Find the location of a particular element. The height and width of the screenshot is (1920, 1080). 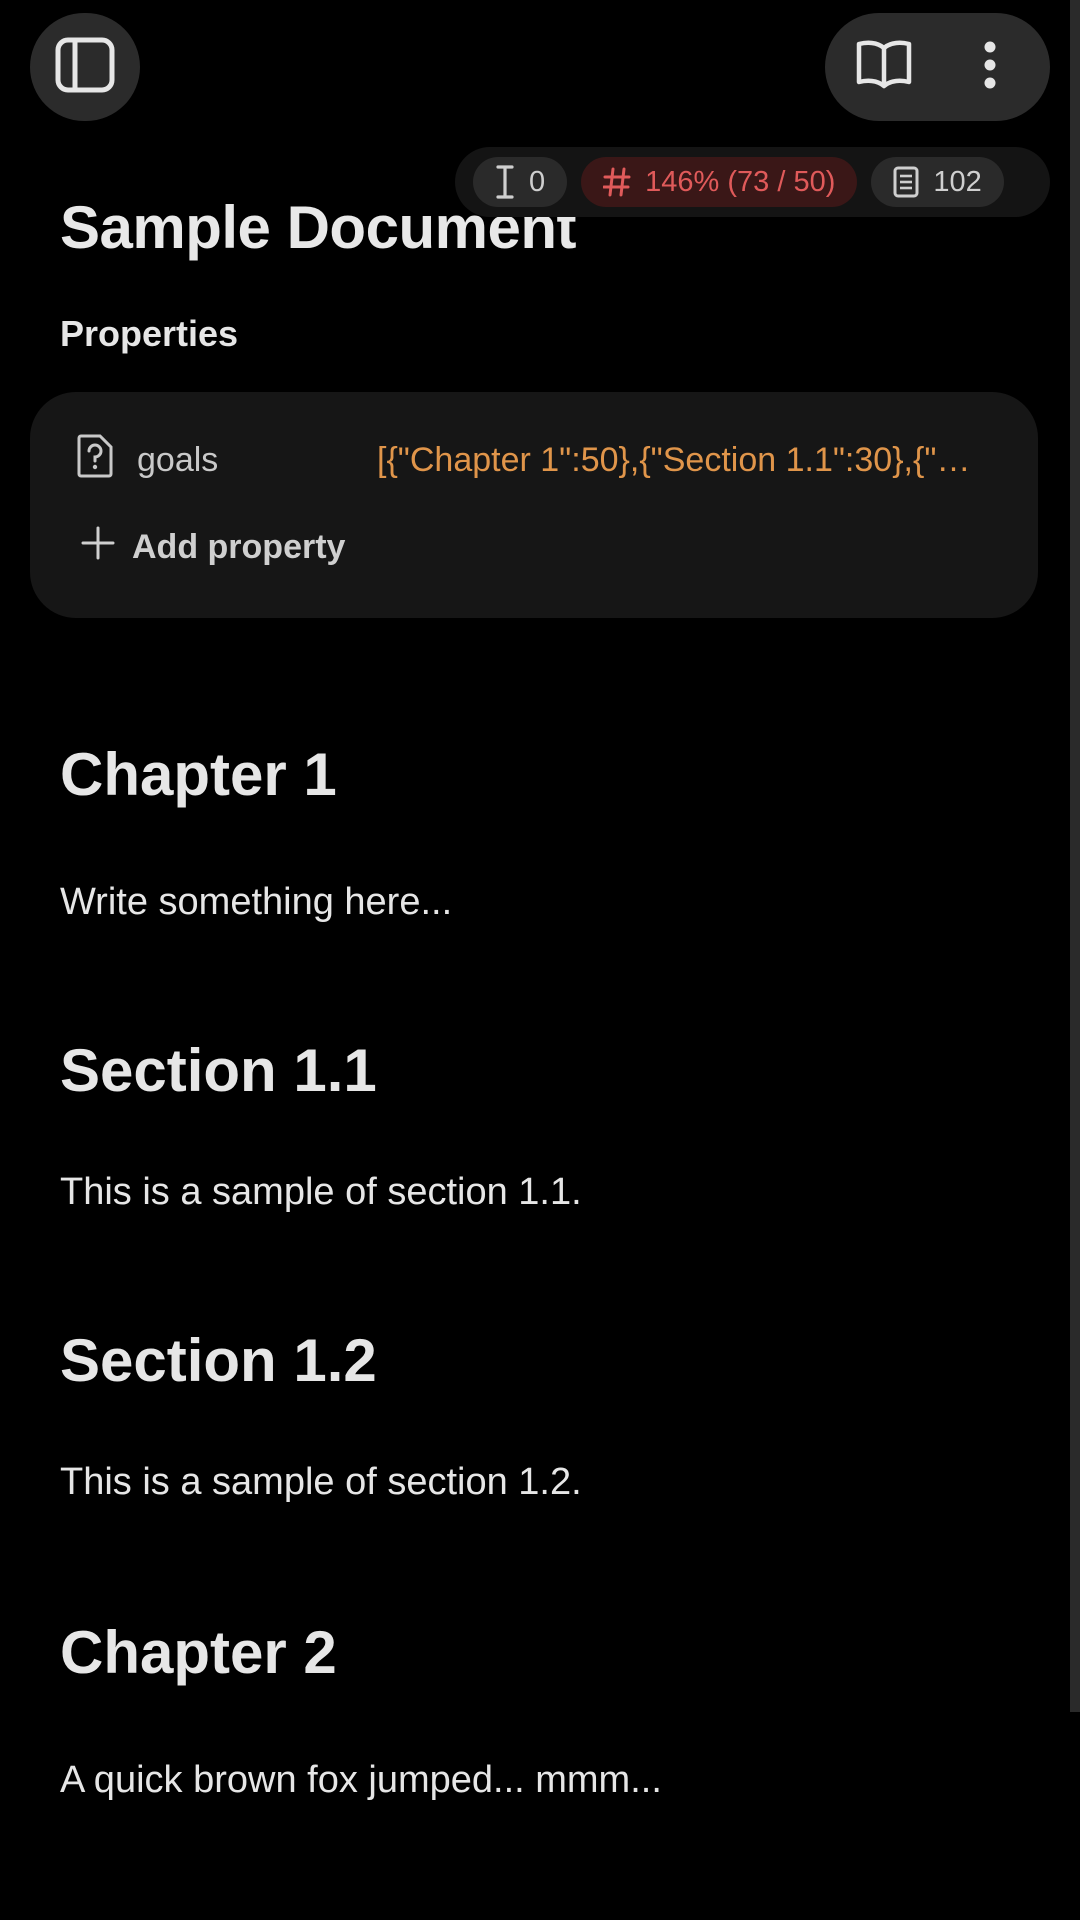

unknown-type-icon is located at coordinates (95, 460).